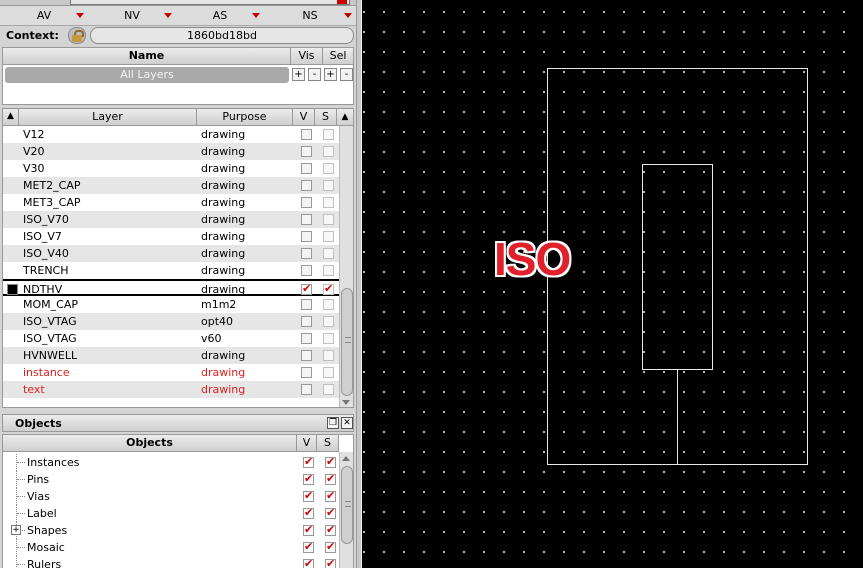  What do you see at coordinates (16, 530) in the screenshot?
I see `expand-plus-icon: +` at bounding box center [16, 530].